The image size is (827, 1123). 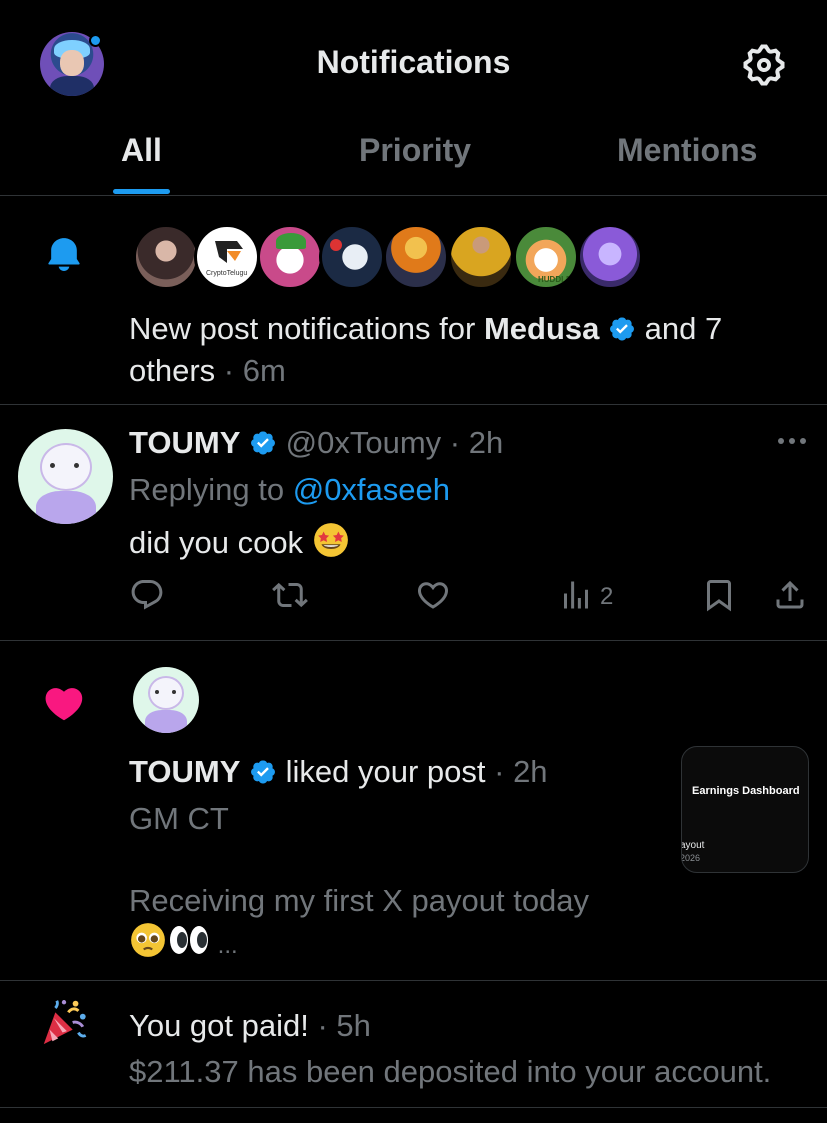 What do you see at coordinates (359, 900) in the screenshot?
I see `liked-post-line2: Receiving my first X payout today` at bounding box center [359, 900].